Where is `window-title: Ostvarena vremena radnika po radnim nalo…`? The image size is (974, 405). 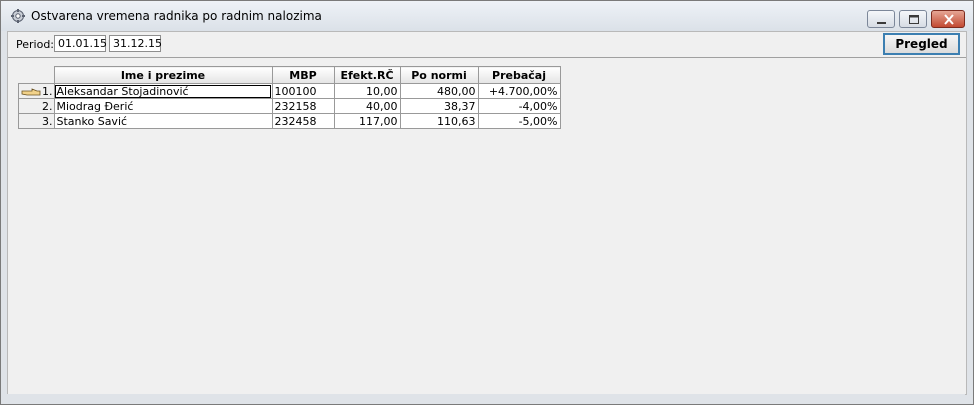
window-title: Ostvarena vremena radnika po radnim nalo… is located at coordinates (176, 16).